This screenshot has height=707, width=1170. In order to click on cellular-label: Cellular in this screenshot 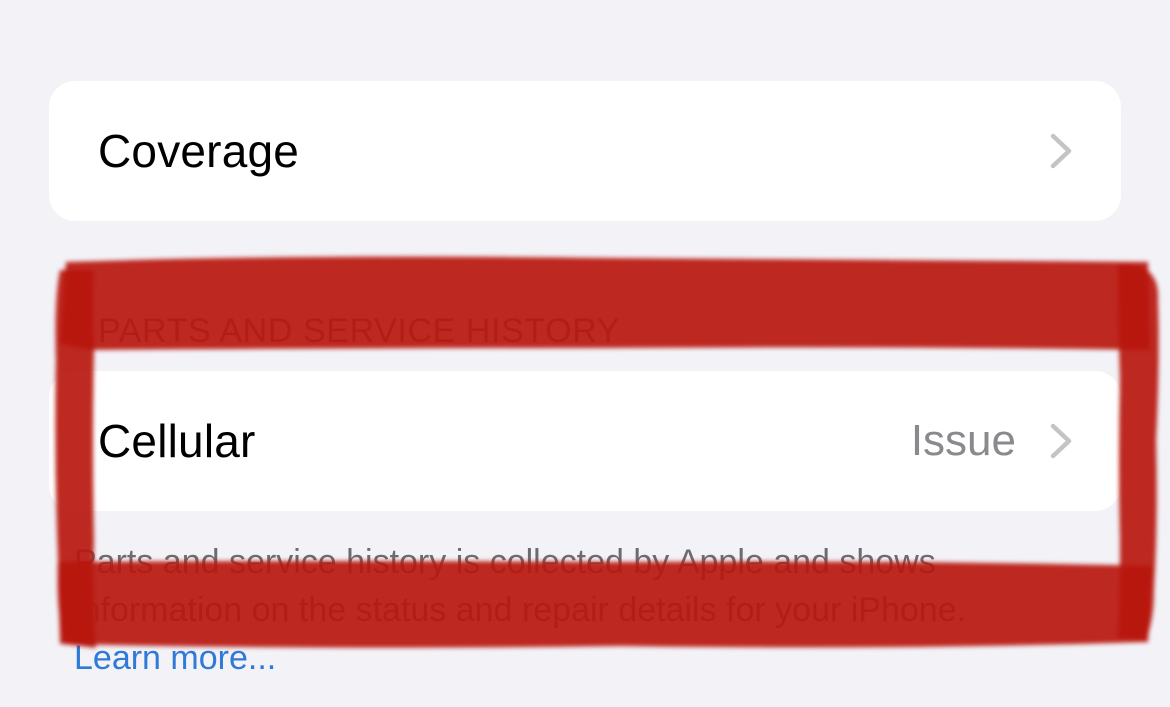, I will do `click(177, 441)`.